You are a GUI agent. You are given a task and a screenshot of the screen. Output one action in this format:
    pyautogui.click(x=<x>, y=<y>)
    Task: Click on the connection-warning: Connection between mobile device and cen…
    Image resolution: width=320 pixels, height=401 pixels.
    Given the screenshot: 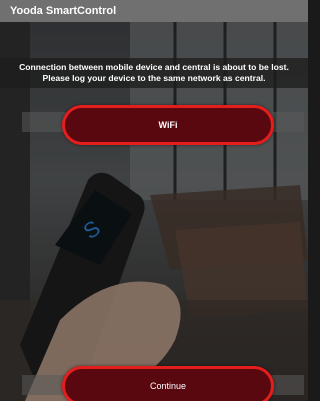 What is the action you would take?
    pyautogui.click(x=154, y=73)
    